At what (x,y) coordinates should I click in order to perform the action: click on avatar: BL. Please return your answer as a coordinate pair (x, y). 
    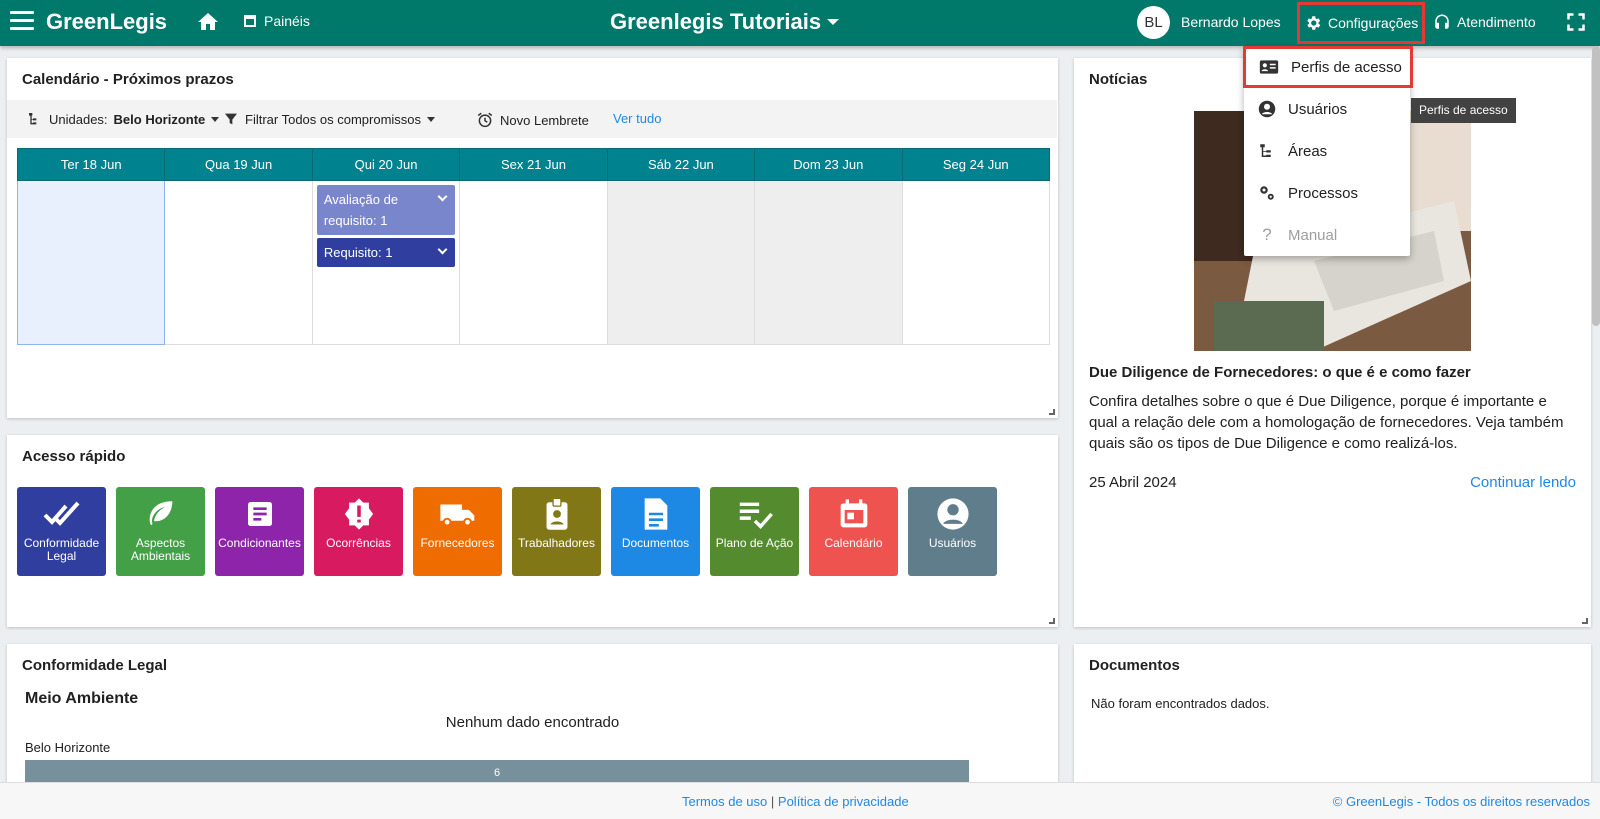
    Looking at the image, I should click on (1153, 22).